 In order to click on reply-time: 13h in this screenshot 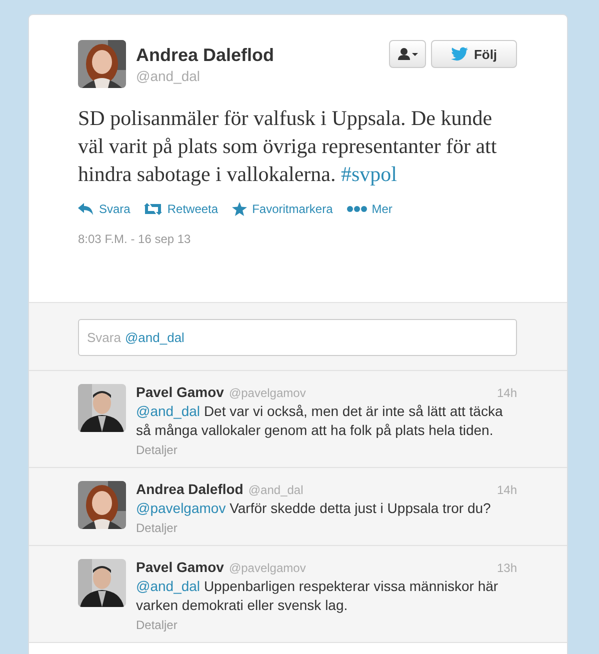, I will do `click(506, 568)`.